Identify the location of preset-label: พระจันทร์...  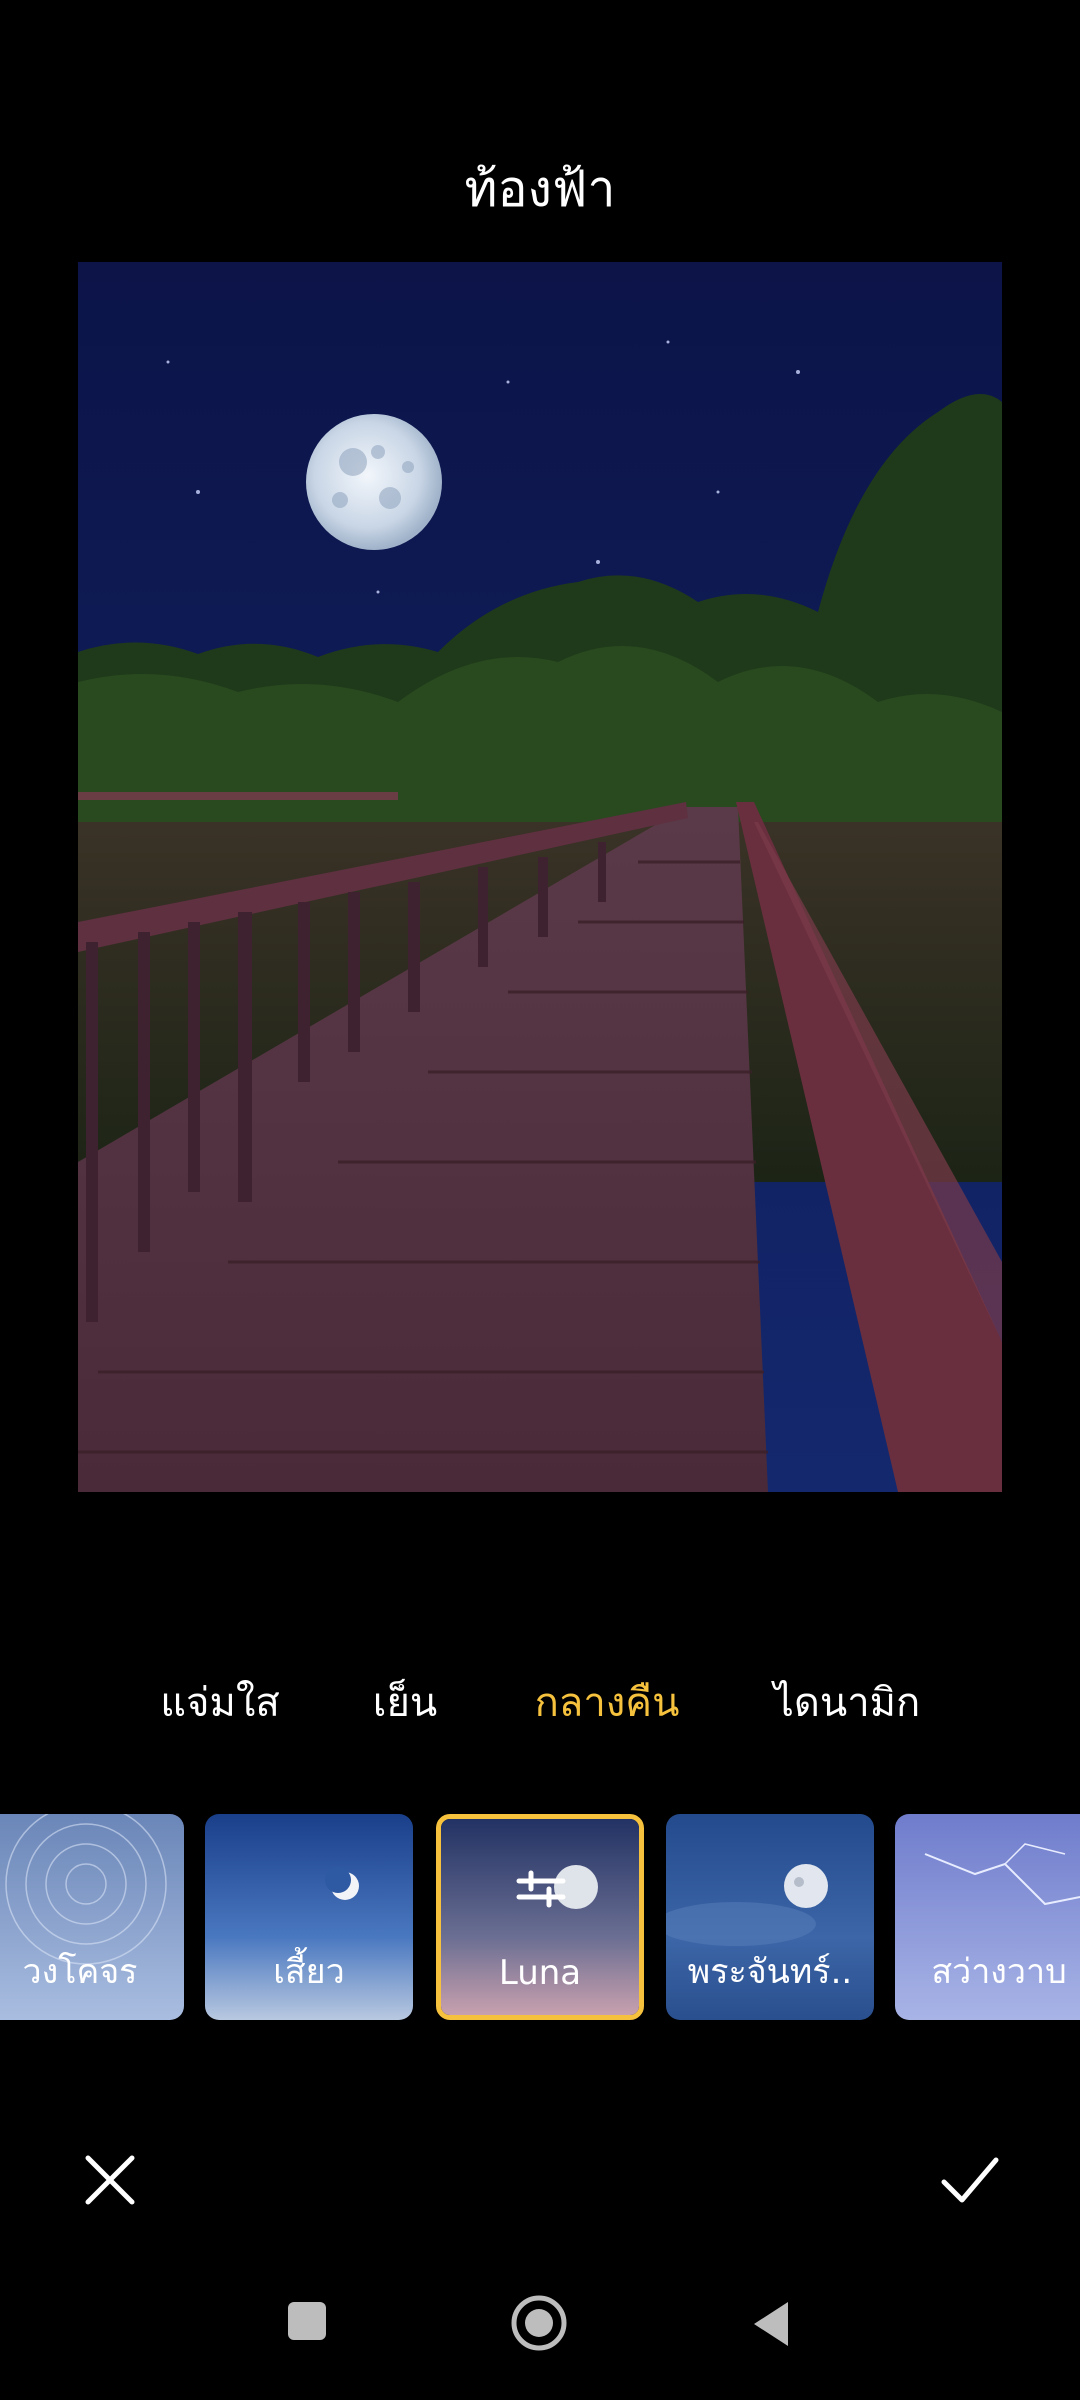
(770, 1972).